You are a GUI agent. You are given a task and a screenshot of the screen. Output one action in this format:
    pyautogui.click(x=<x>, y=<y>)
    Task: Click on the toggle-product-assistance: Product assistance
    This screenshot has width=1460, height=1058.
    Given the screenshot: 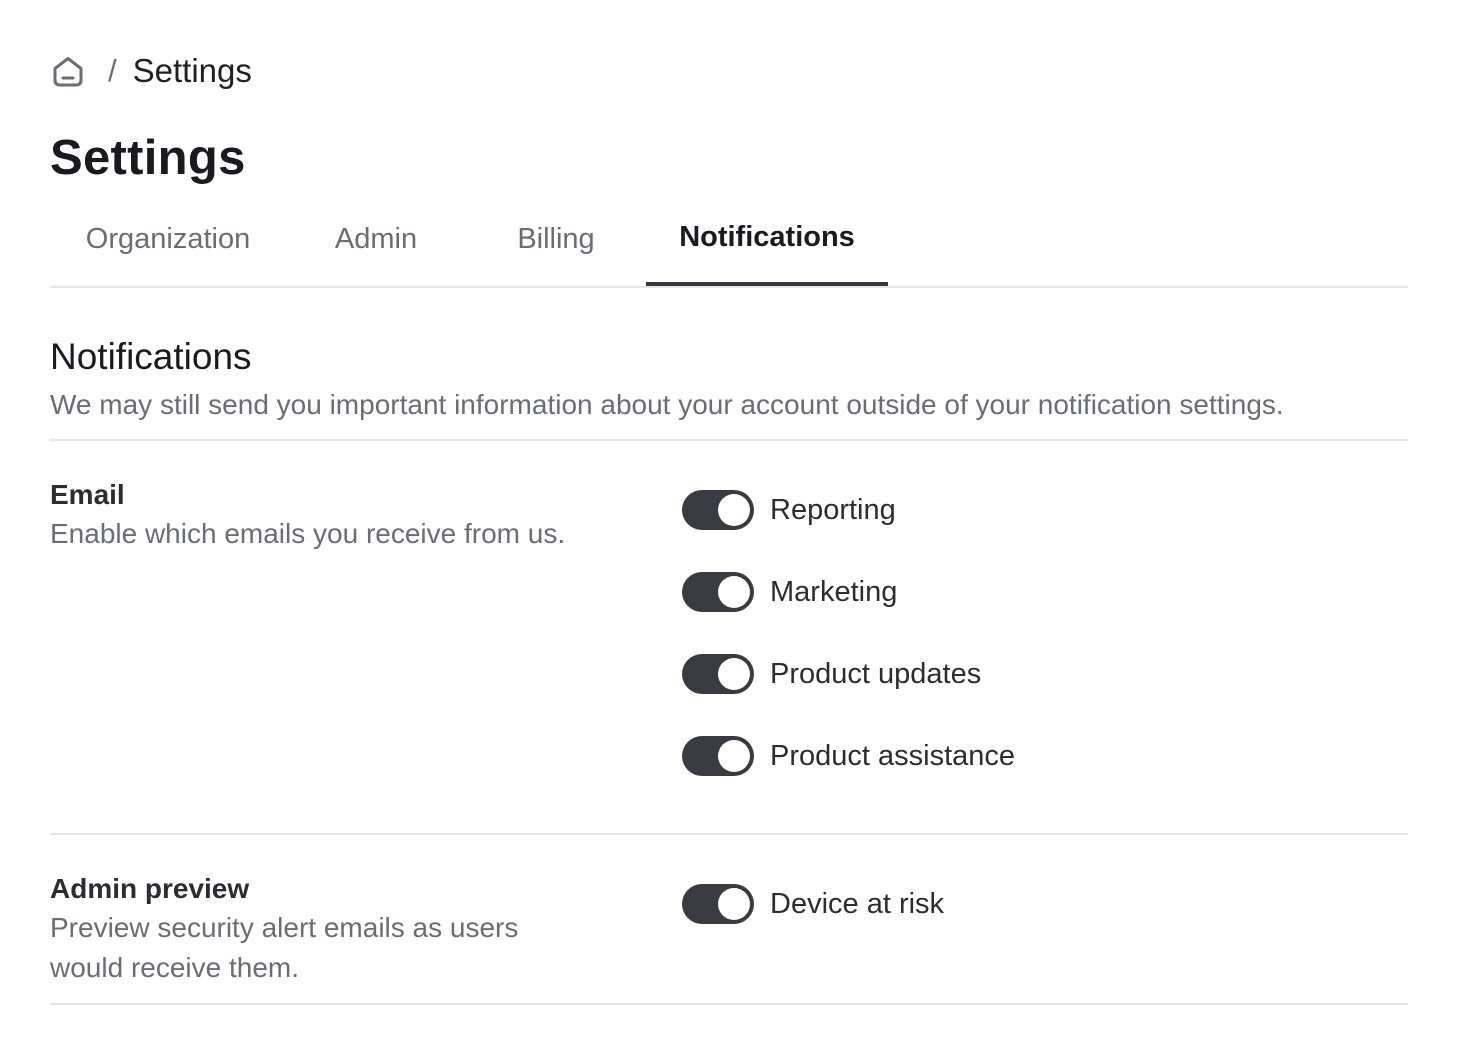 What is the action you would take?
    pyautogui.click(x=848, y=756)
    